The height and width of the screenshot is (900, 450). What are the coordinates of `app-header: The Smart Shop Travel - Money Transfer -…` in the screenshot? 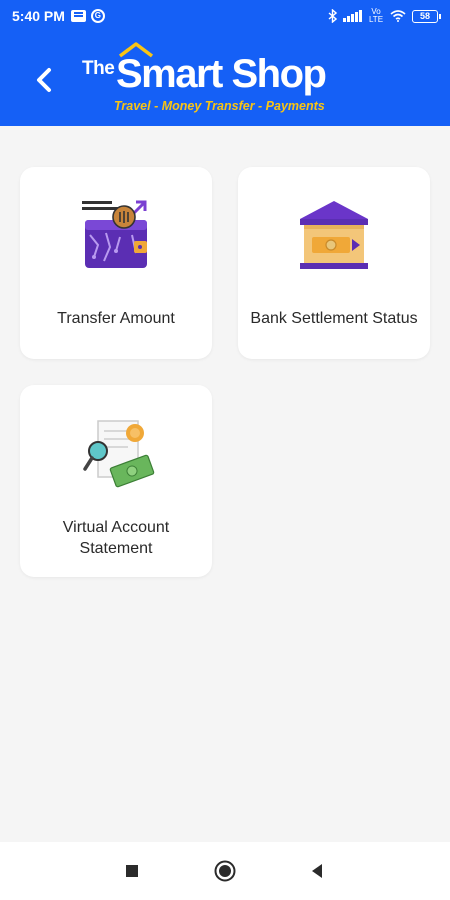 It's located at (225, 79).